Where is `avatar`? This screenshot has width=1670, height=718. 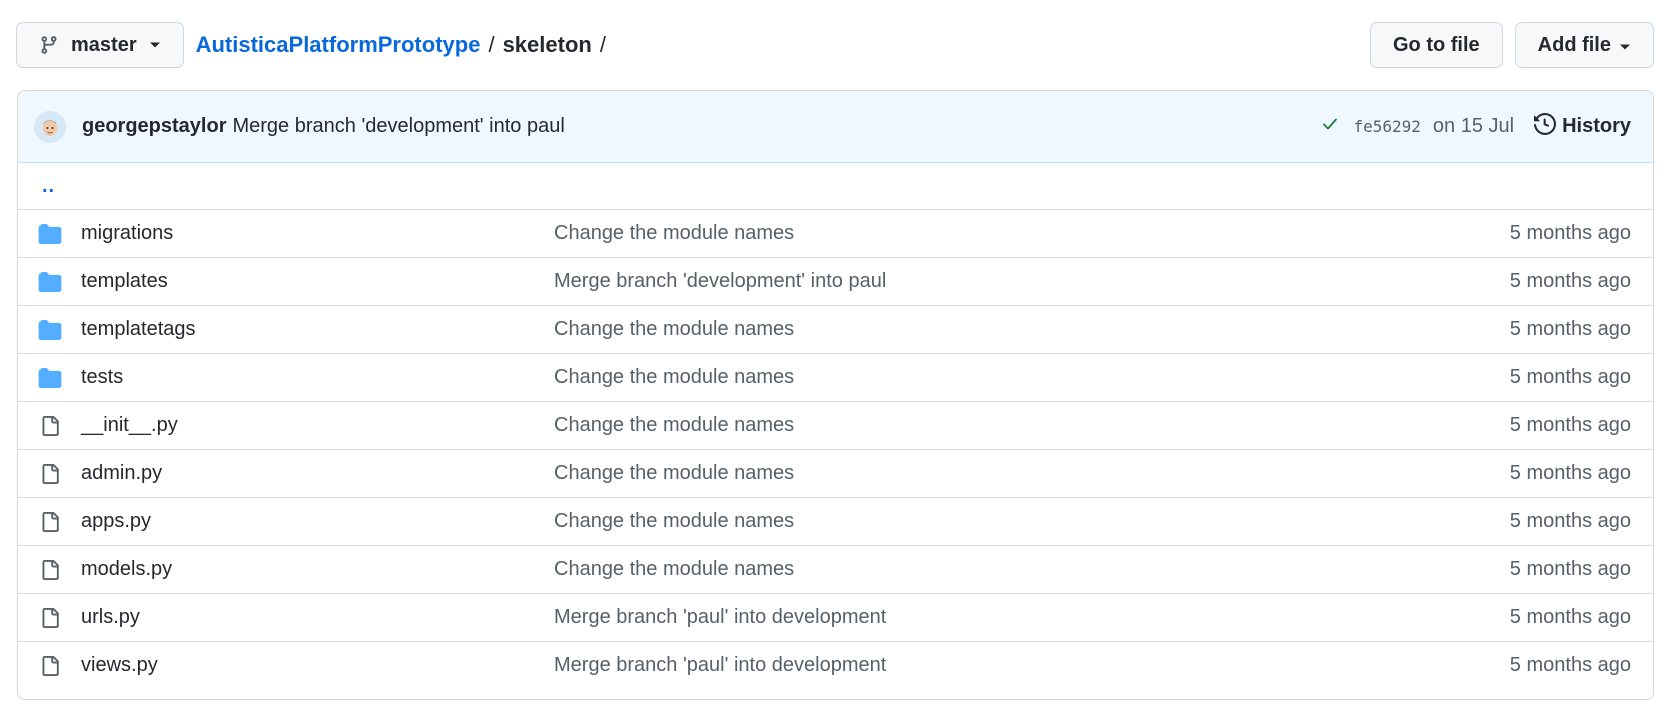 avatar is located at coordinates (50, 126).